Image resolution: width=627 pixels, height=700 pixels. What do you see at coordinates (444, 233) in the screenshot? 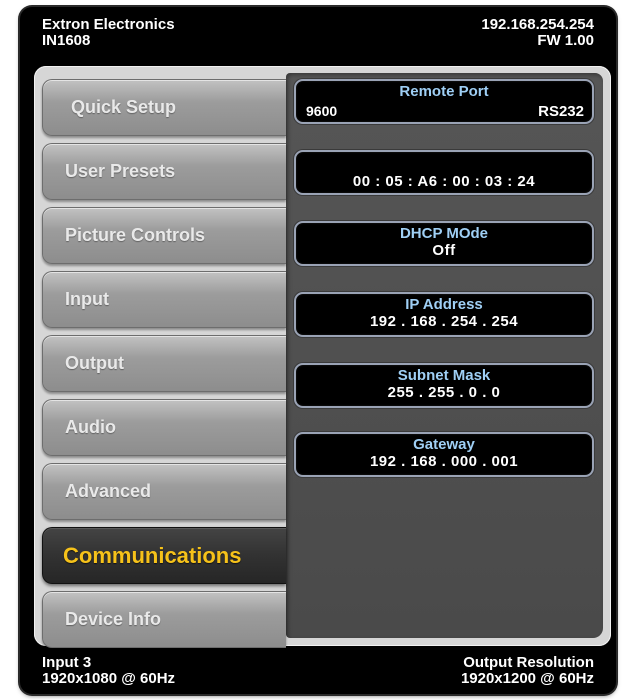
I see `field-label: DHCP MOde` at bounding box center [444, 233].